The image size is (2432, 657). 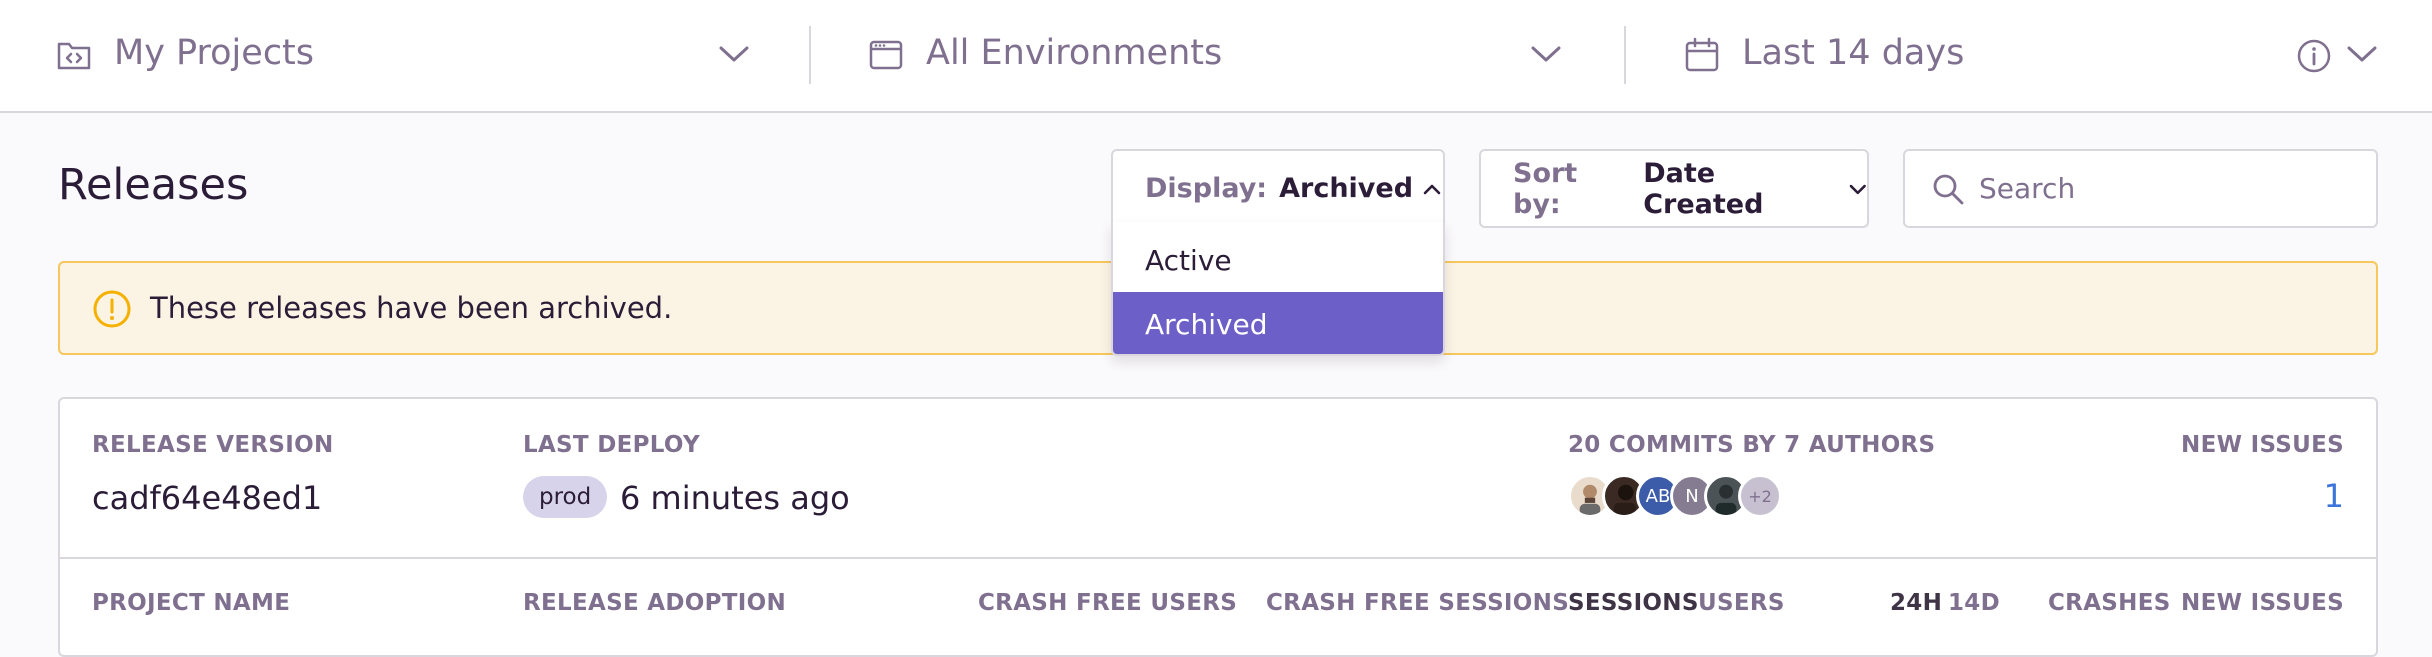 What do you see at coordinates (1545, 188) in the screenshot?
I see `sort-dropdown-label: Sort by:` at bounding box center [1545, 188].